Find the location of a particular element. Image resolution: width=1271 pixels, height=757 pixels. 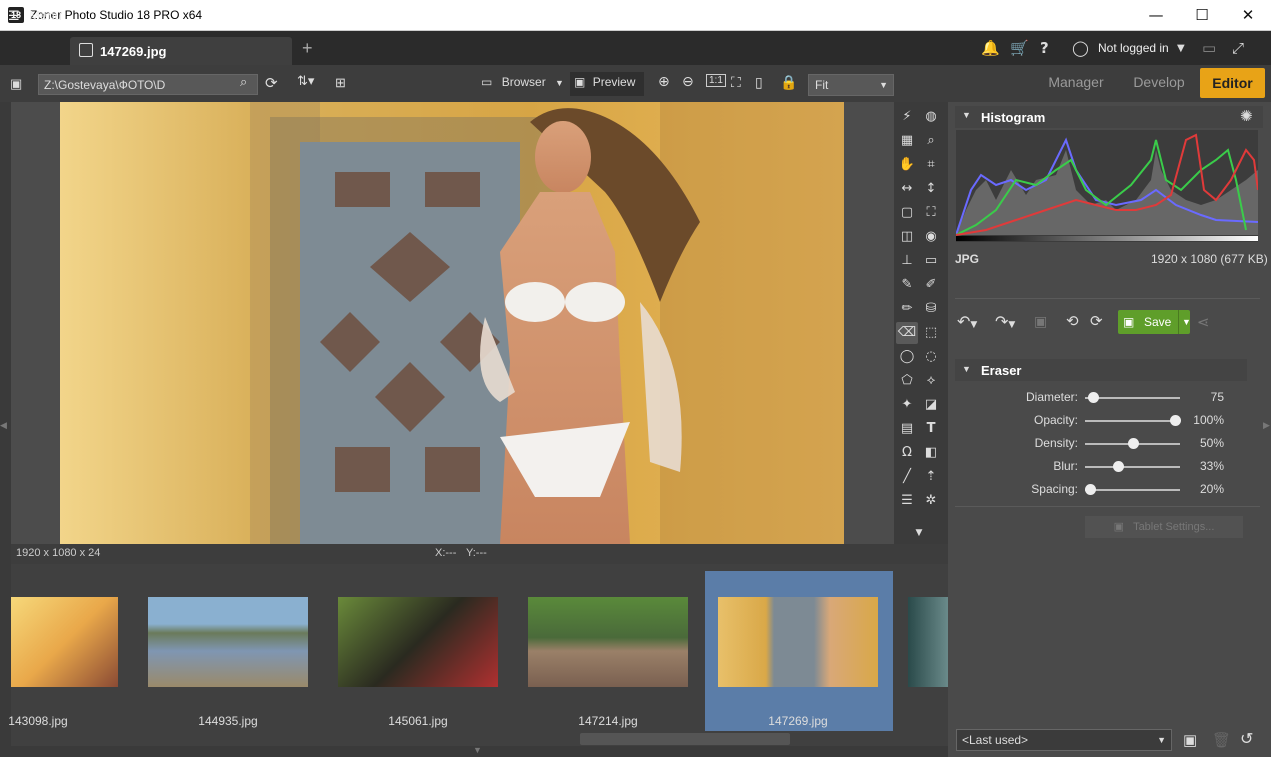

redo-icon: ↷▼ is located at coordinates (1005, 321).